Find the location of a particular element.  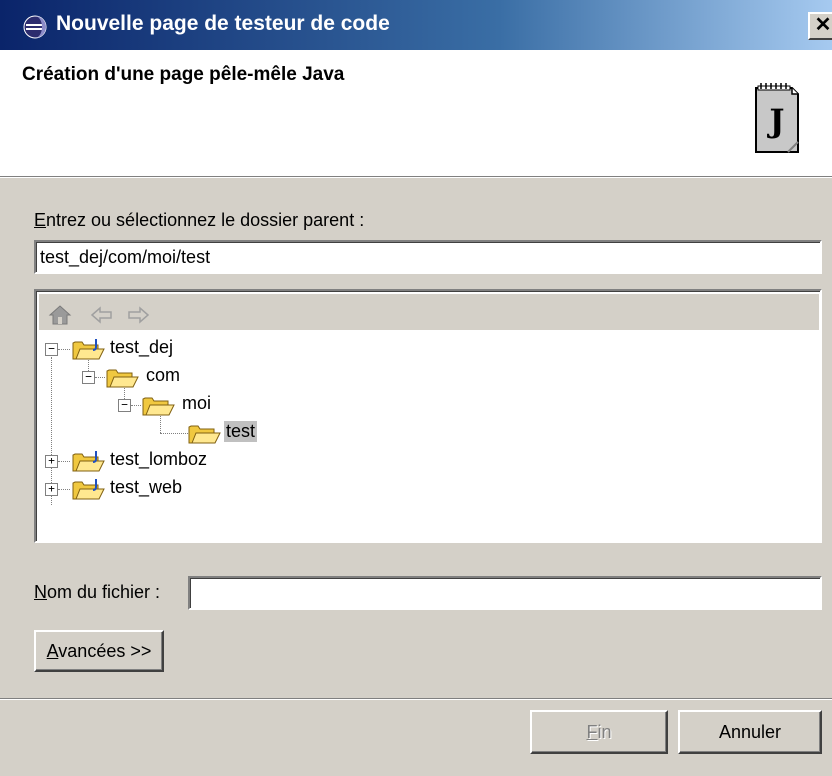

tree-item-com: − com is located at coordinates (426, 377).